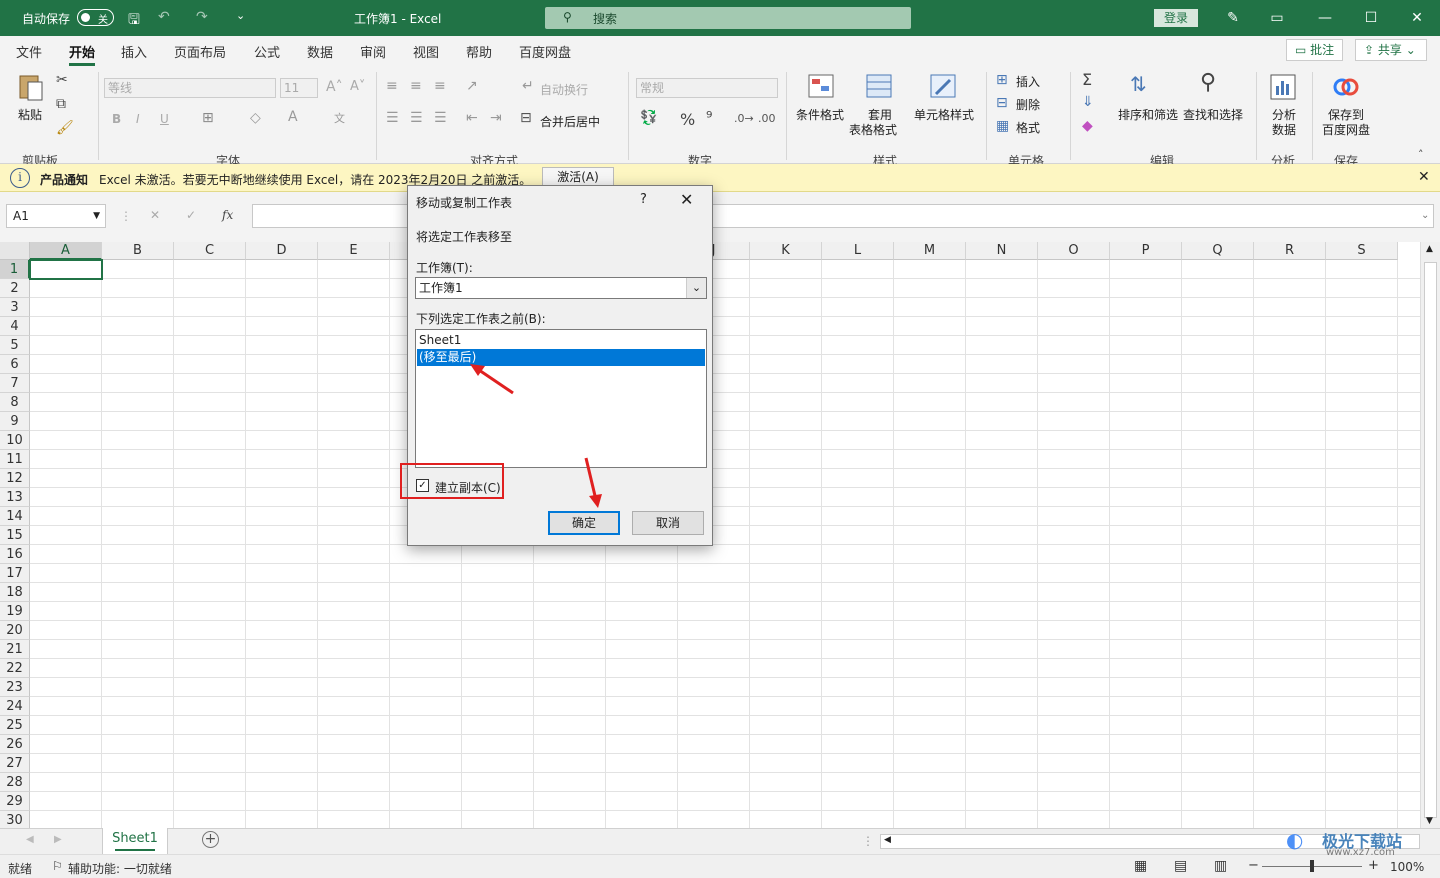 This screenshot has width=1440, height=878. Describe the element at coordinates (595, 501) in the screenshot. I see `annotation-arrow-head` at that location.